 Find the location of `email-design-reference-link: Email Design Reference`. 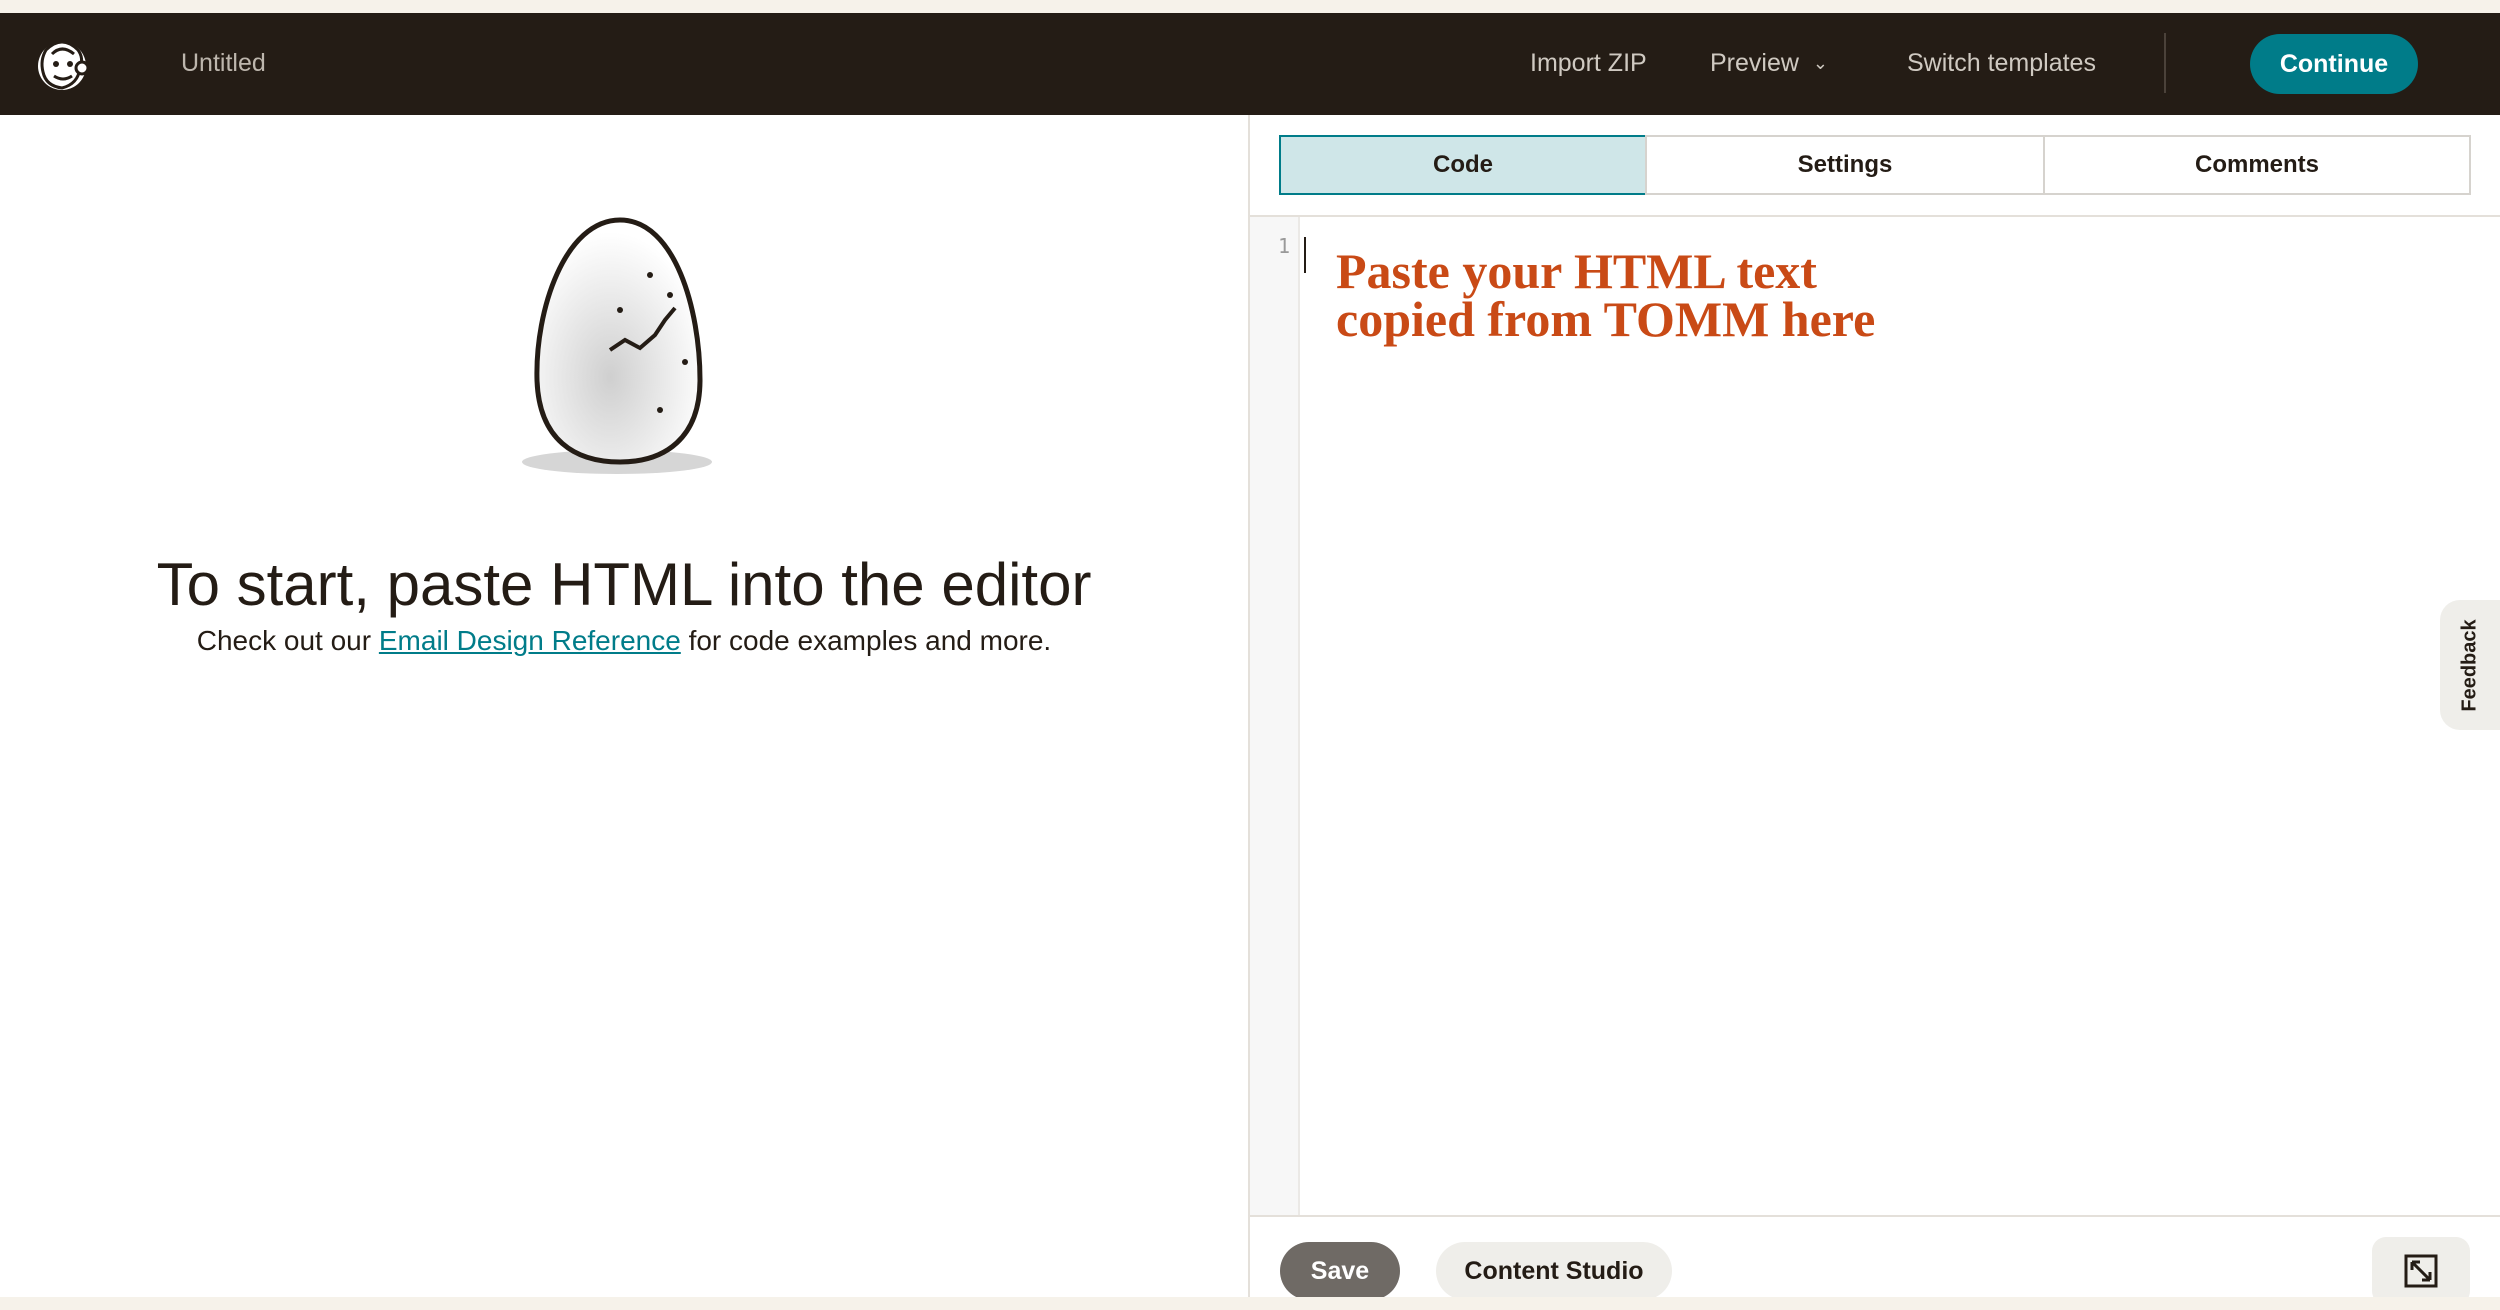

email-design-reference-link: Email Design Reference is located at coordinates (530, 640).